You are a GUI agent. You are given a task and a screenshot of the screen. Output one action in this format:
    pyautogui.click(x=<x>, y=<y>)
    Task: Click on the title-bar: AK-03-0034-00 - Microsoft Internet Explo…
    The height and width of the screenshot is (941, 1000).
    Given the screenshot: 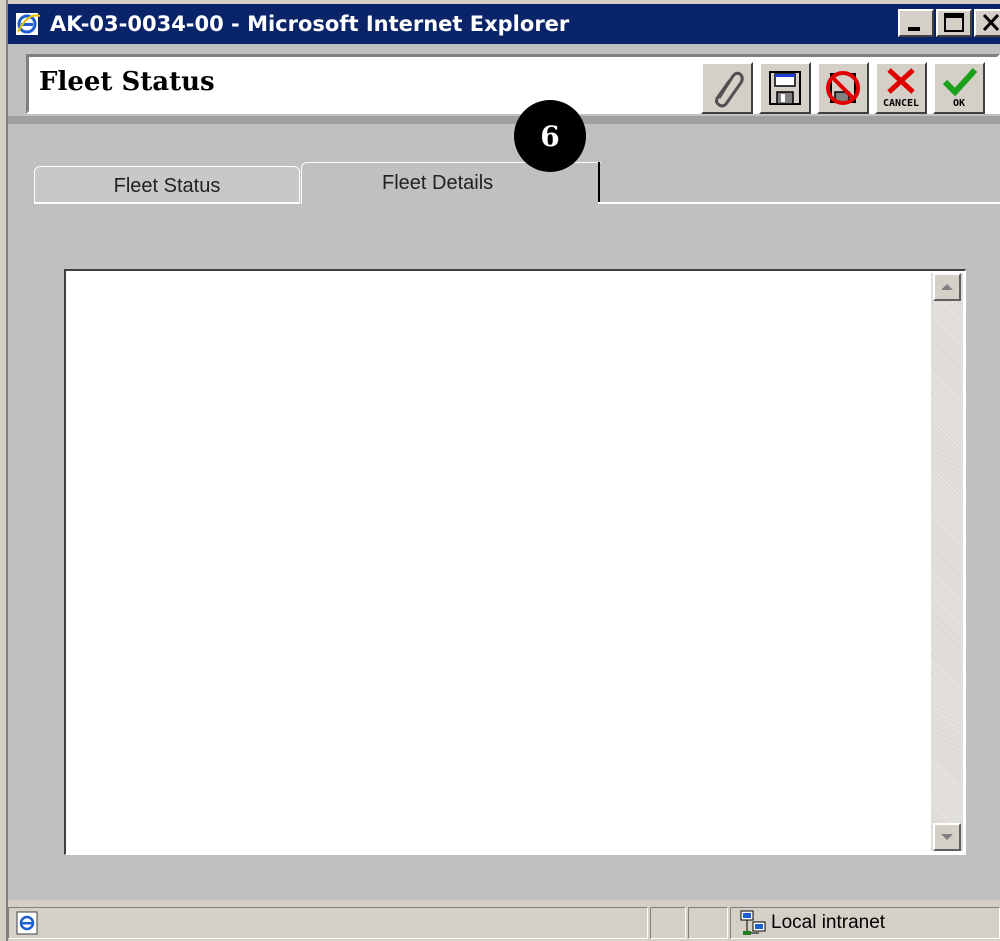 What is the action you would take?
    pyautogui.click(x=504, y=24)
    